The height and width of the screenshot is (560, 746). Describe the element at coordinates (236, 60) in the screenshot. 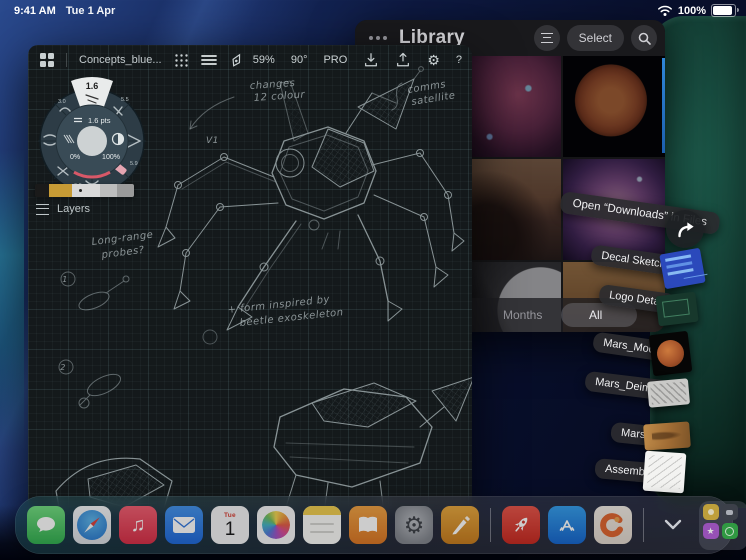

I see `pen-nib-icon` at that location.